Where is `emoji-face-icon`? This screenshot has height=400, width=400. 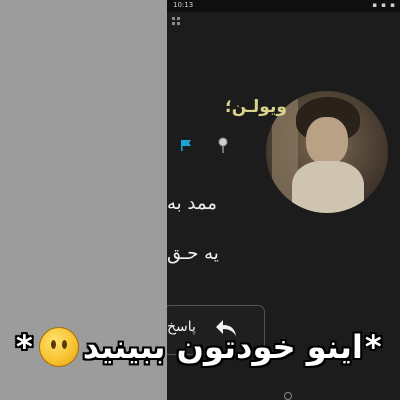 emoji-face-icon is located at coordinates (58, 347).